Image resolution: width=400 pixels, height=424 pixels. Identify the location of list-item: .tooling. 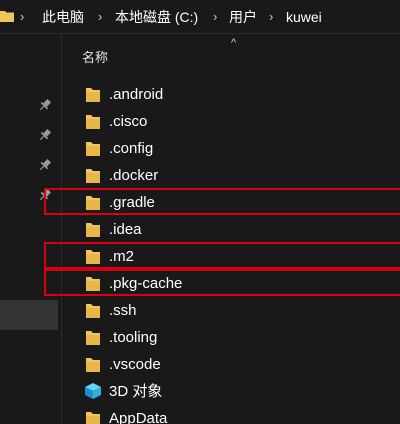
(241, 338).